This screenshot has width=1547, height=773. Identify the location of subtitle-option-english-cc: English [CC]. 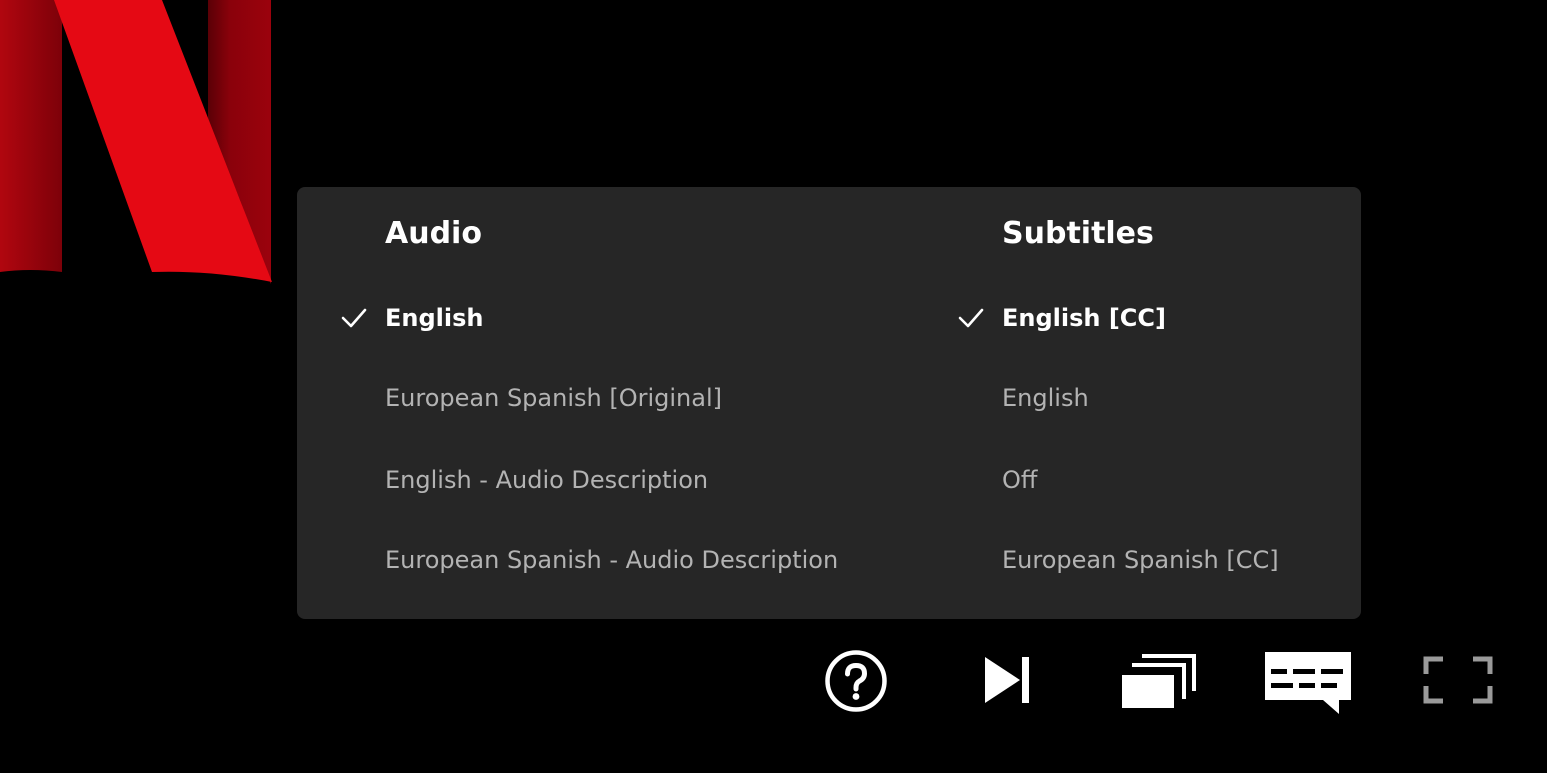
(1148, 318).